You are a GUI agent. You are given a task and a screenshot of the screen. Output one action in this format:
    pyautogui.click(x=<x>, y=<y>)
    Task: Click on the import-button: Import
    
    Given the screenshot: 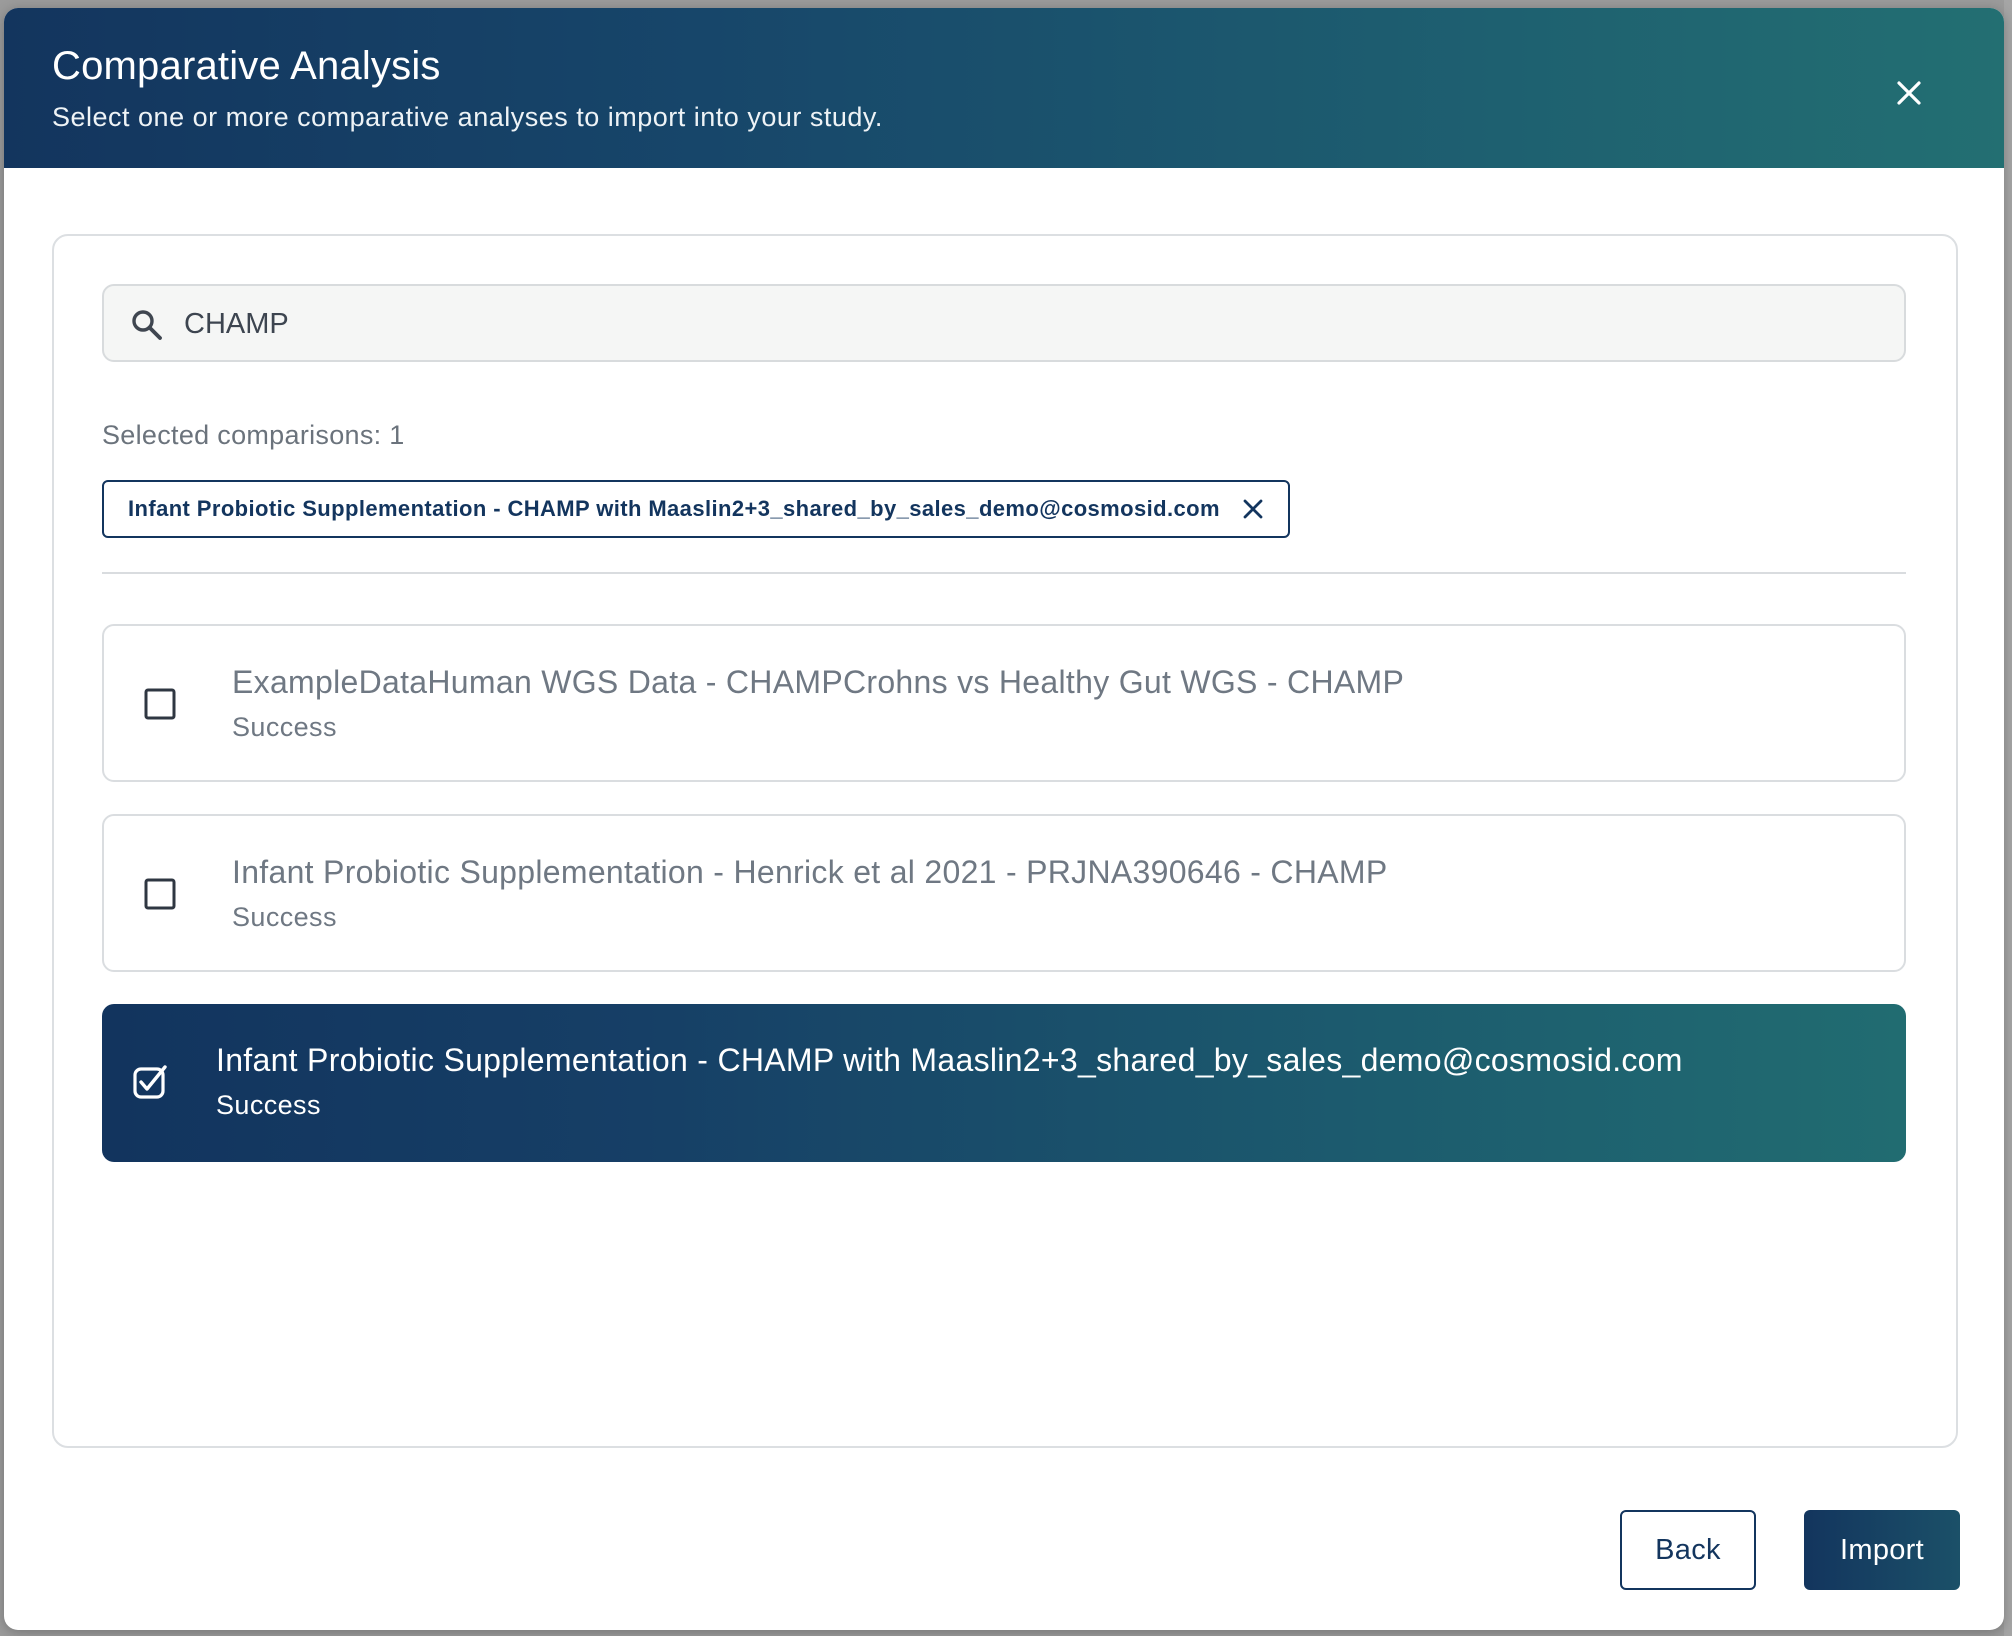 What is the action you would take?
    pyautogui.click(x=1882, y=1550)
    